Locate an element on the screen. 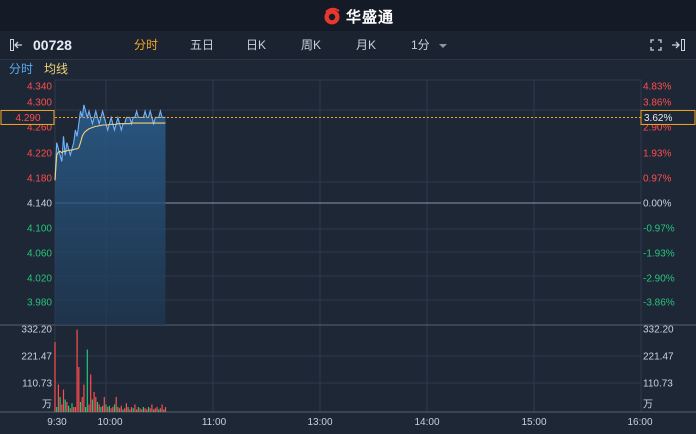 This screenshot has width=696, height=434. percent-tick-label: -3.86% is located at coordinates (659, 303).